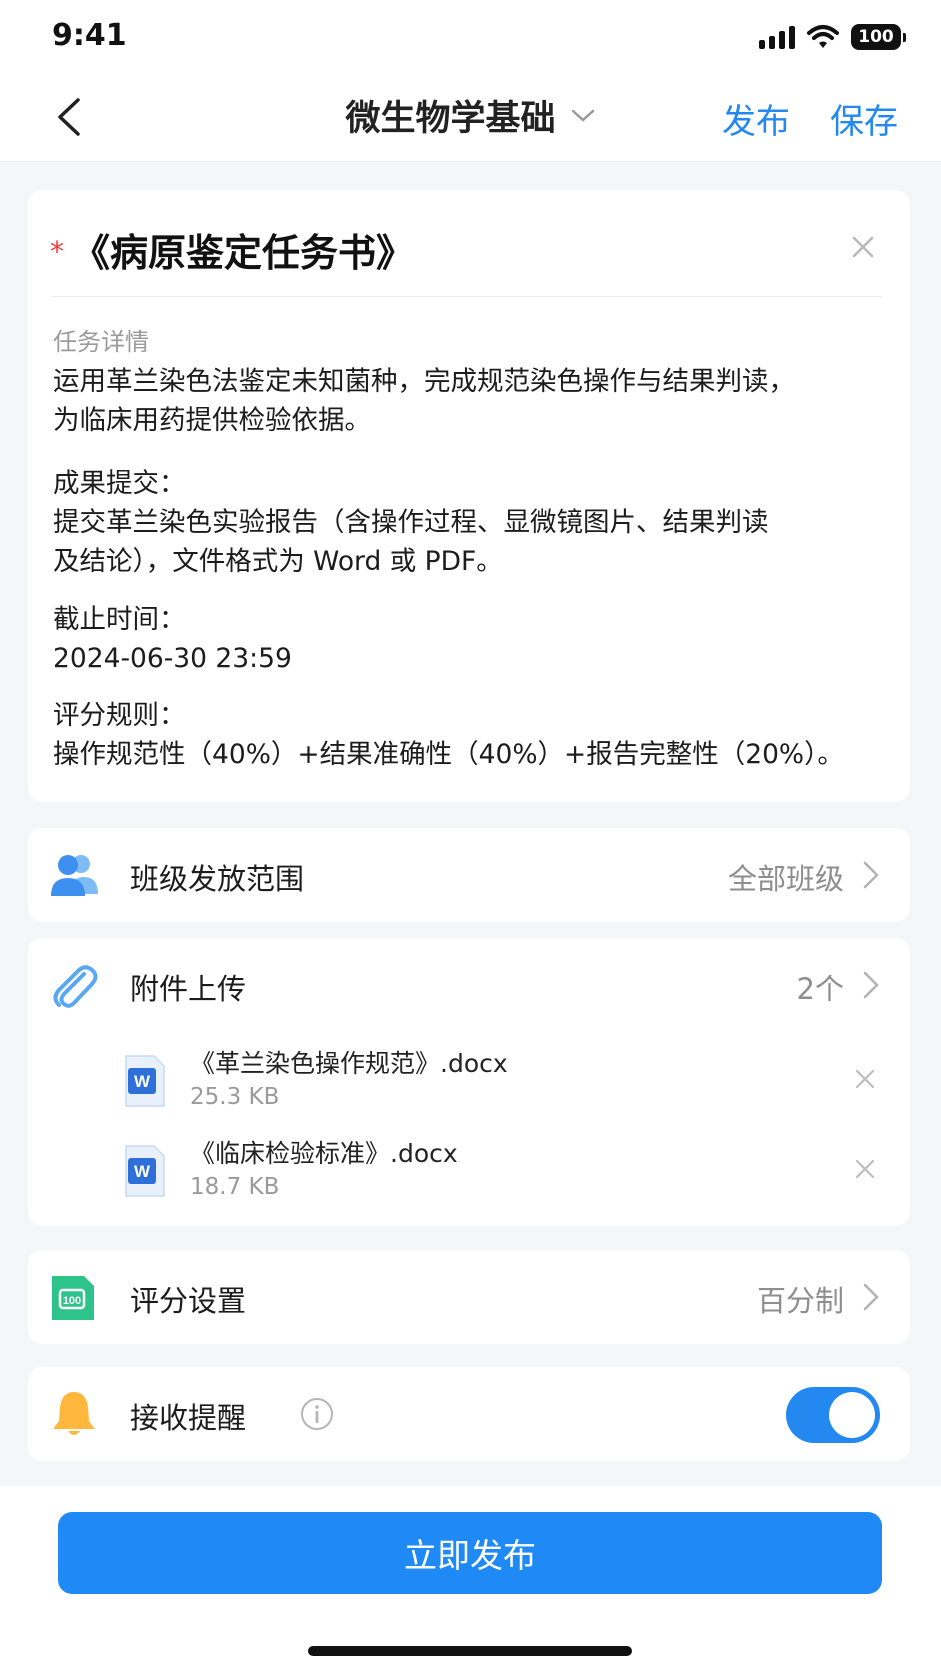 This screenshot has height=1672, width=941. I want to click on class-scope-row: 班级发放范围 全部班级, so click(469, 875).